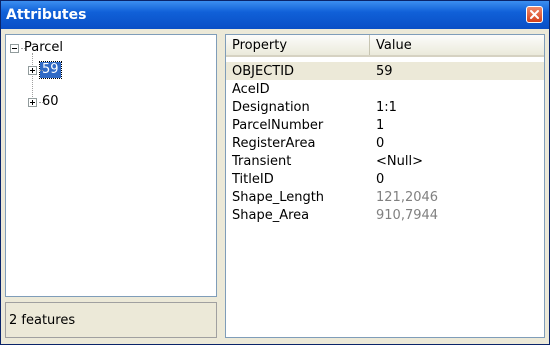 This screenshot has height=345, width=550. I want to click on property-value: 1:1, so click(457, 107).